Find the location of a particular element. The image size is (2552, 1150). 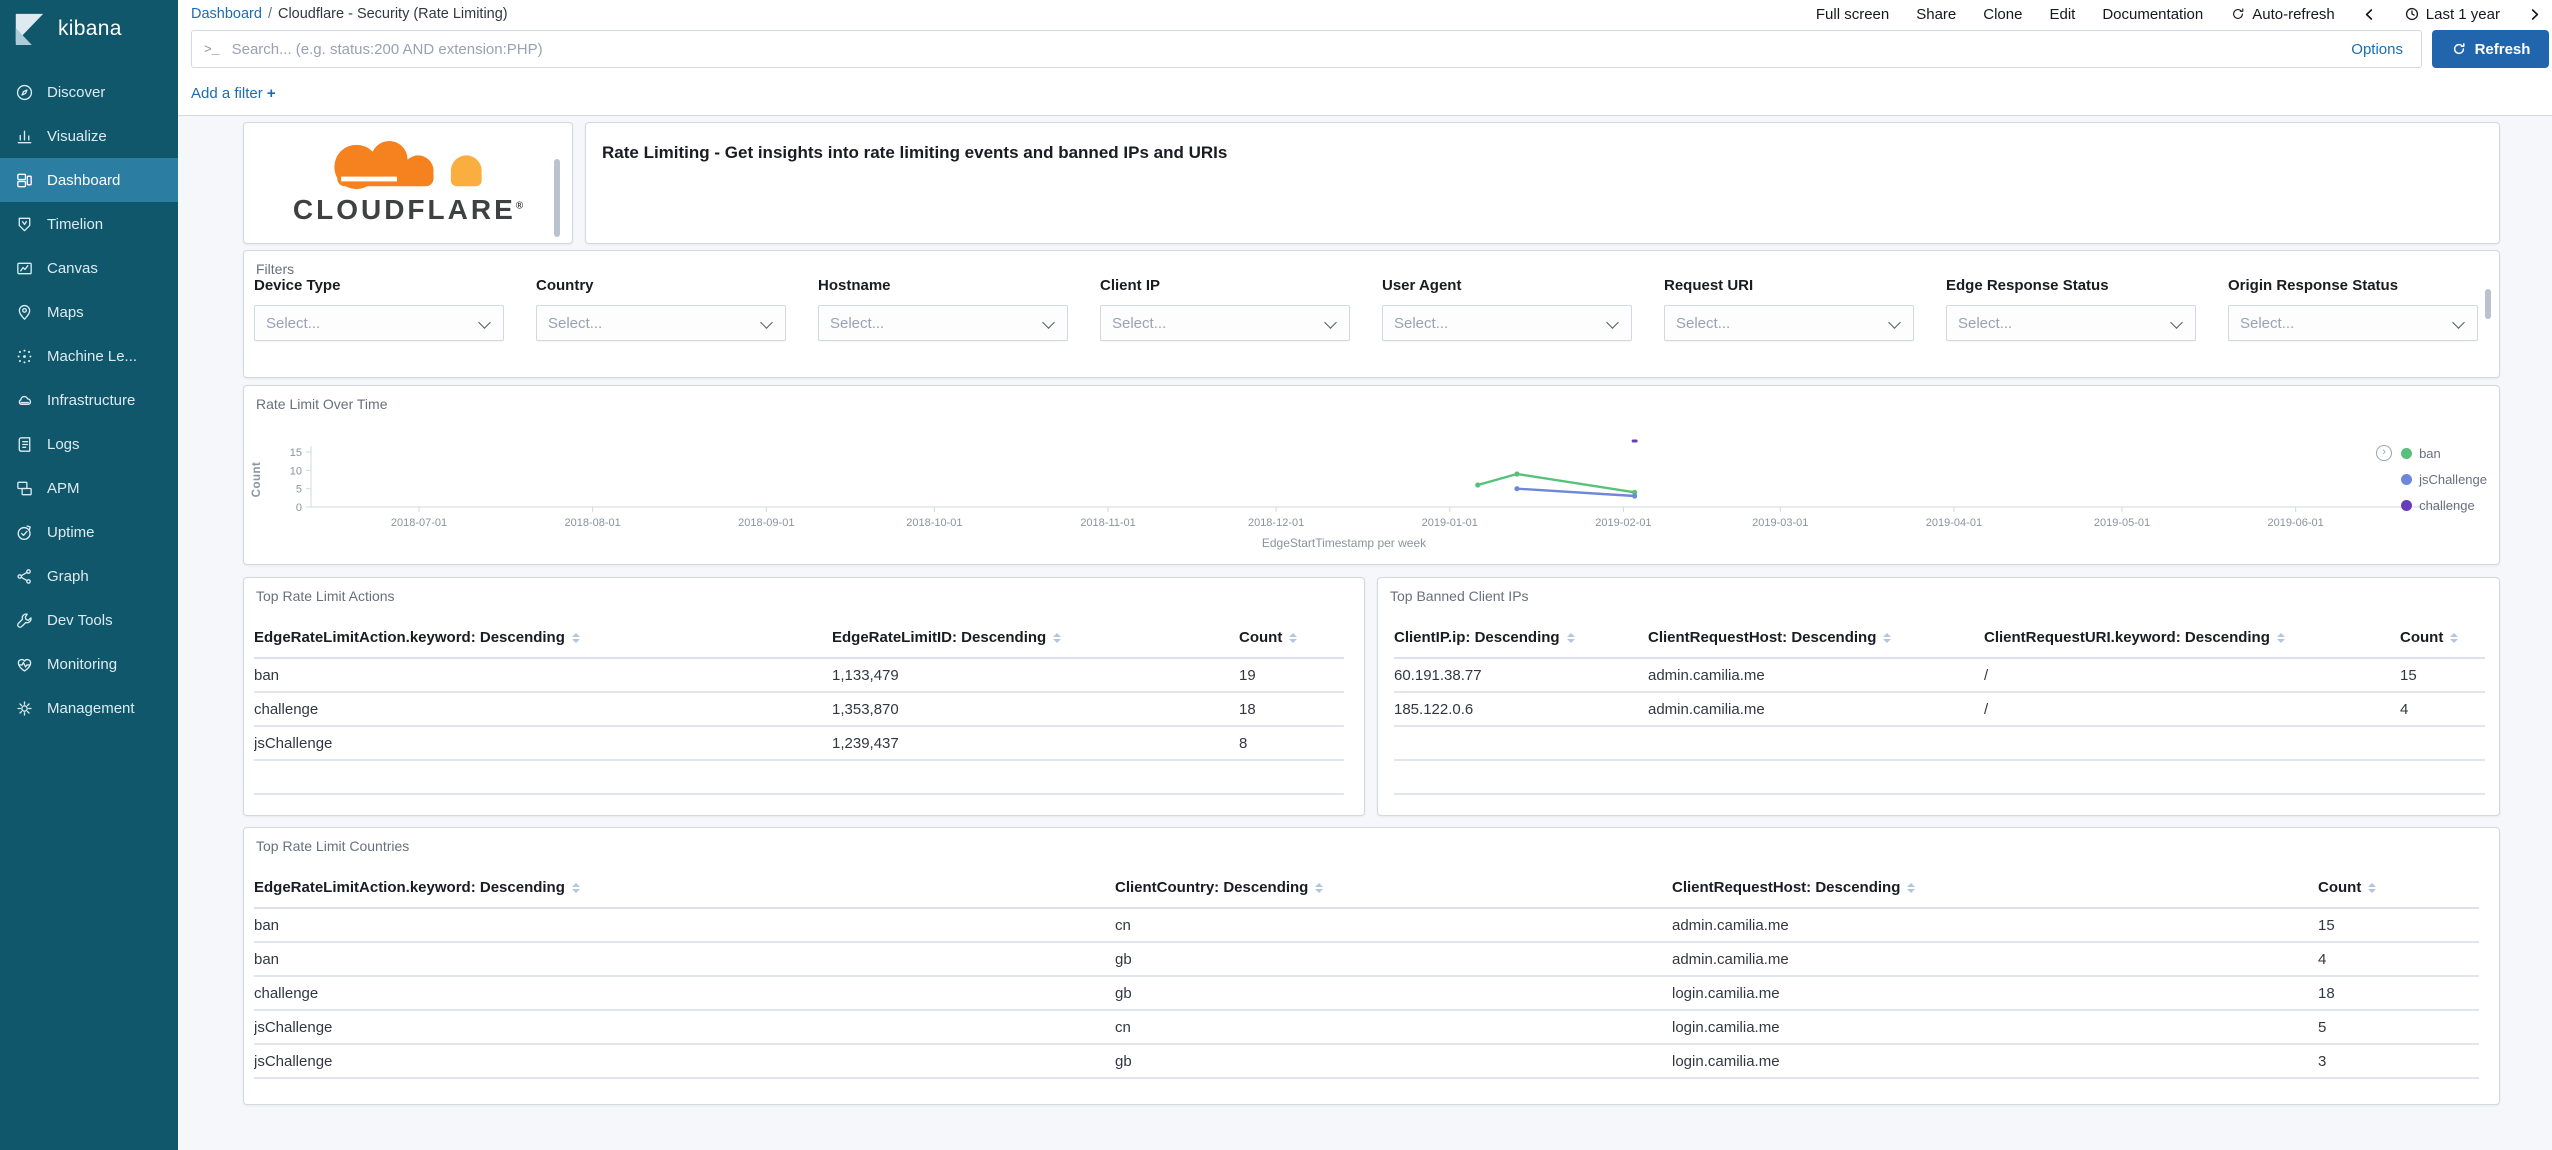

table-row: jsChallenge 1,239,437 8 is located at coordinates (799, 744).